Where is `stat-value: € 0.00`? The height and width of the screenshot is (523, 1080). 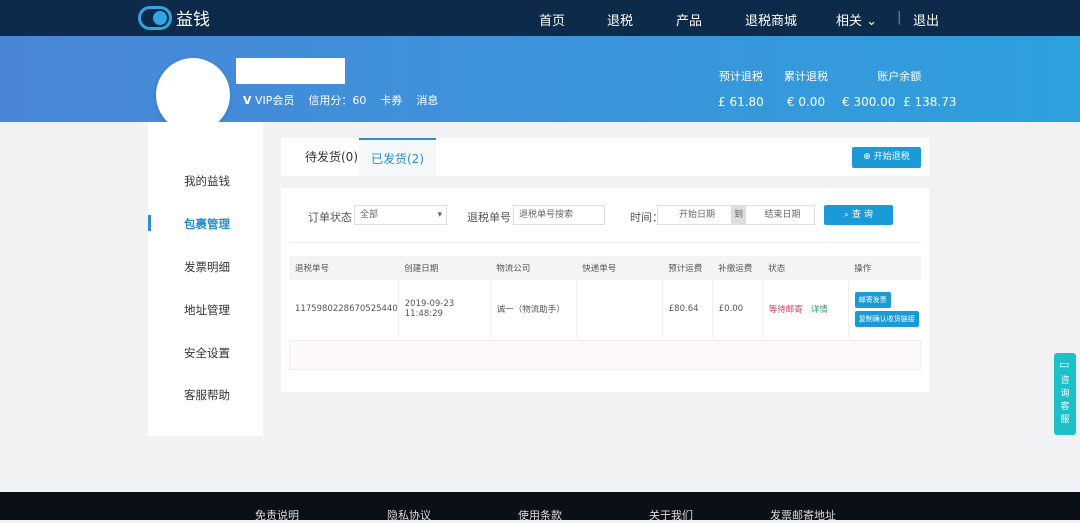
stat-value: € 0.00 is located at coordinates (806, 102).